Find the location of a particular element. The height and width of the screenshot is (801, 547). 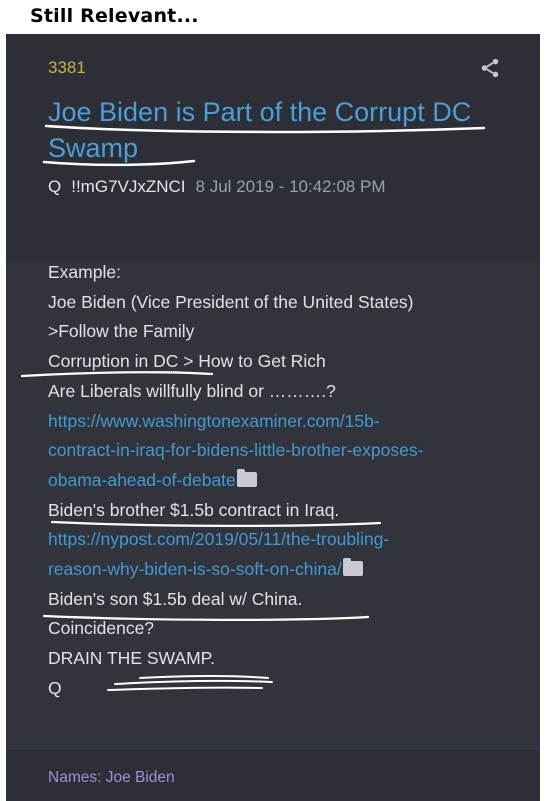

dc-abbreviation: DC is located at coordinates (166, 362).